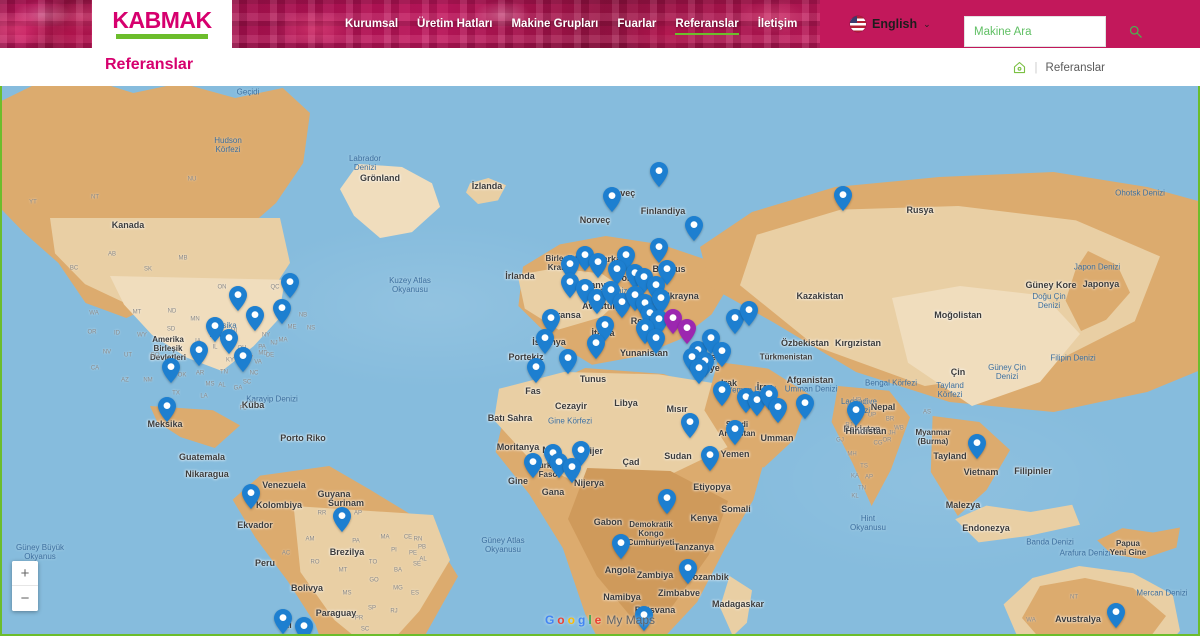  What do you see at coordinates (895, 24) in the screenshot?
I see `language-label: English` at bounding box center [895, 24].